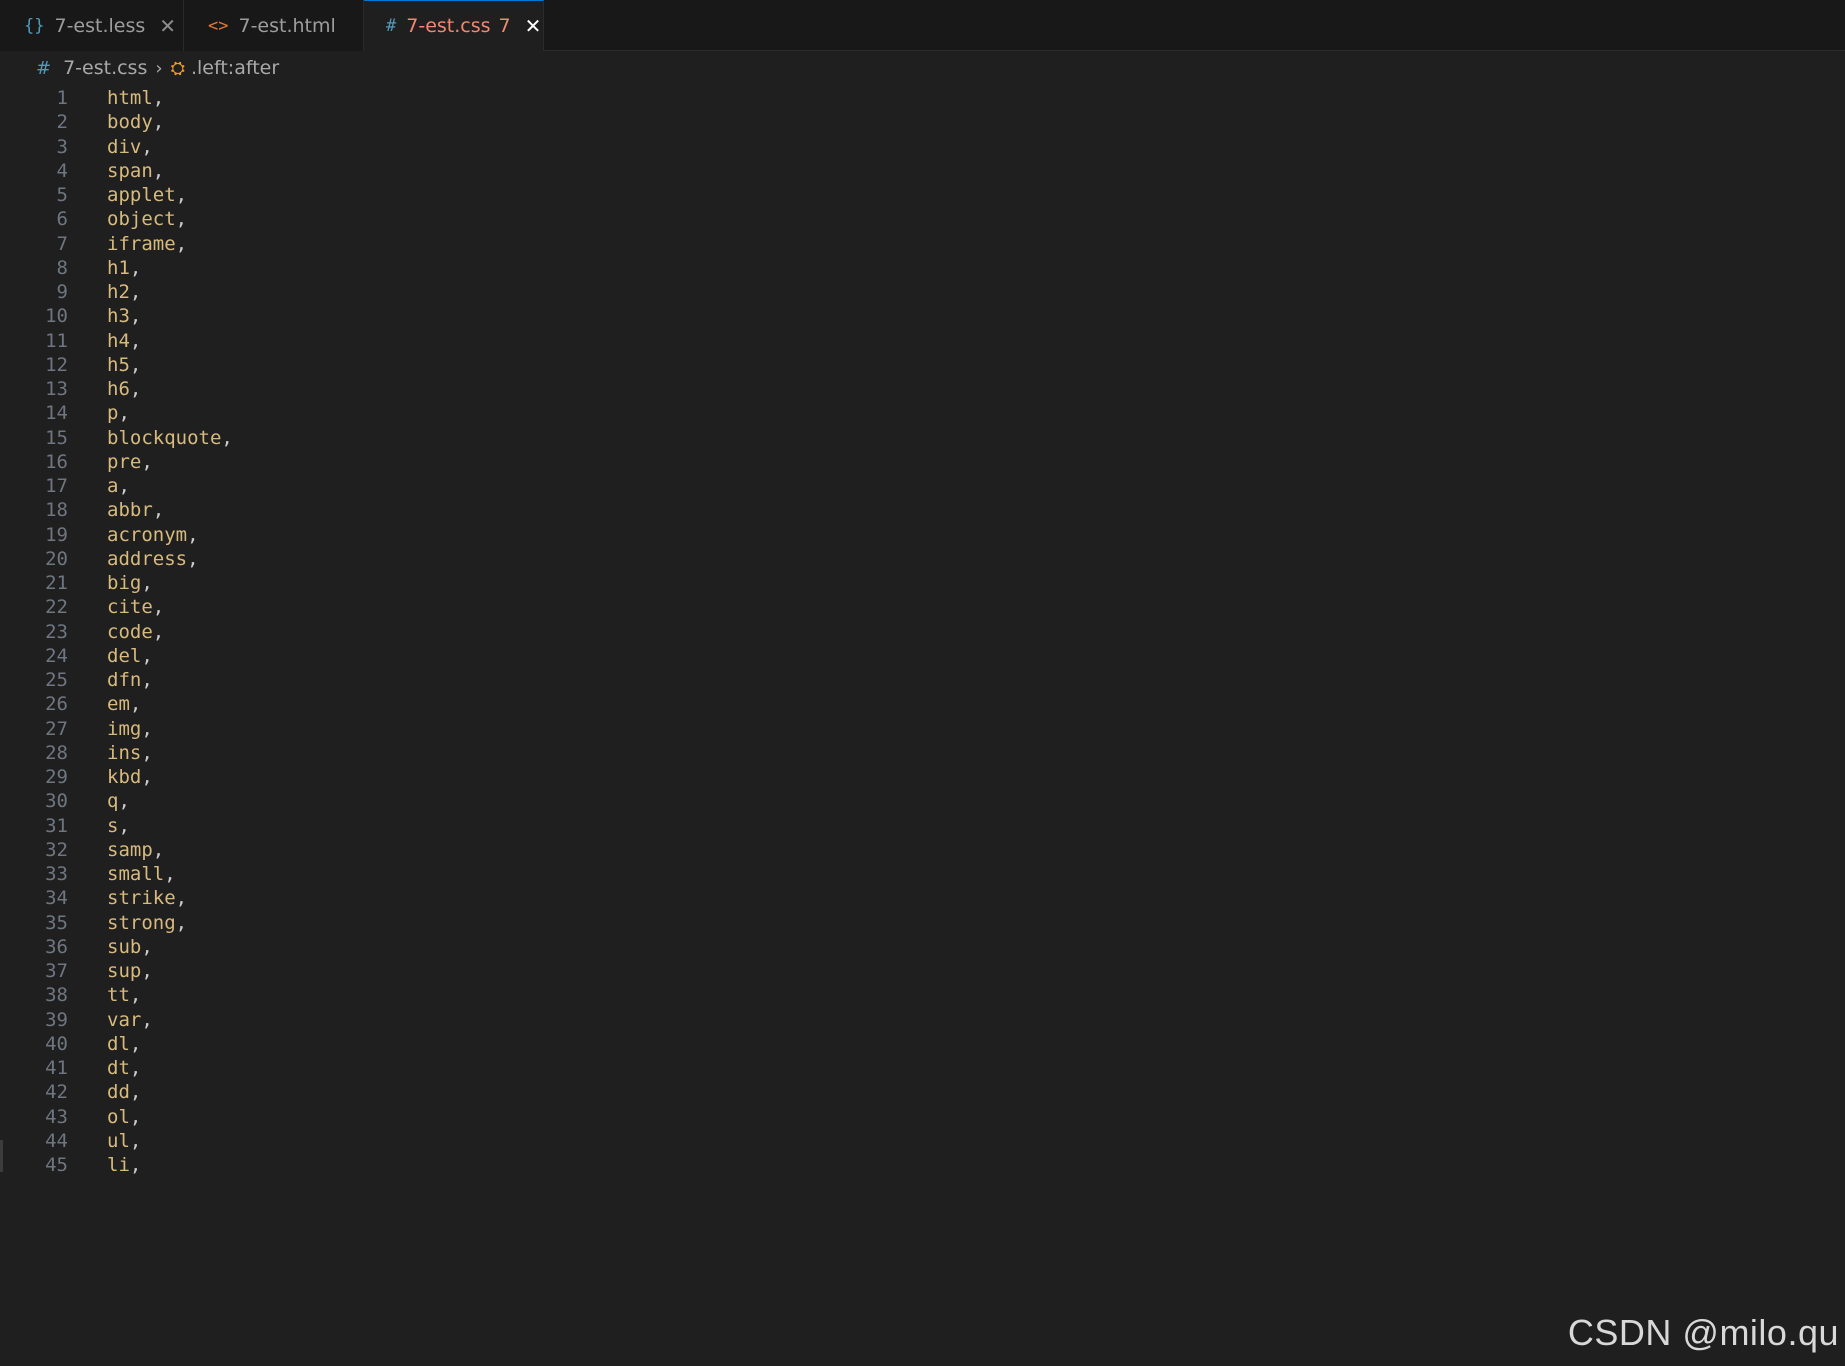 This screenshot has height=1366, width=1845. I want to click on selector-text: strike, so click(141, 898).